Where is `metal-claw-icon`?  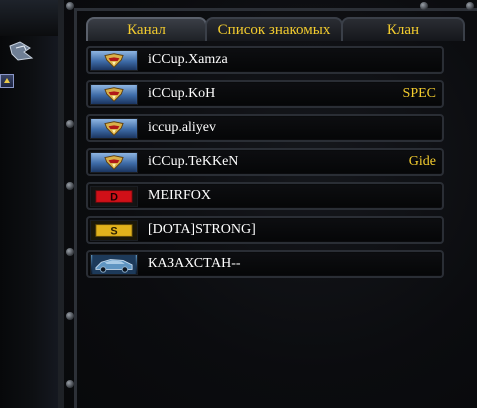
metal-claw-icon is located at coordinates (21, 51).